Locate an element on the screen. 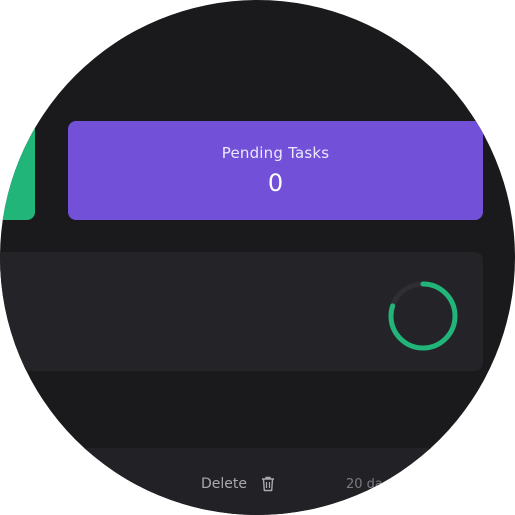  delete-button: Delete is located at coordinates (238, 484).